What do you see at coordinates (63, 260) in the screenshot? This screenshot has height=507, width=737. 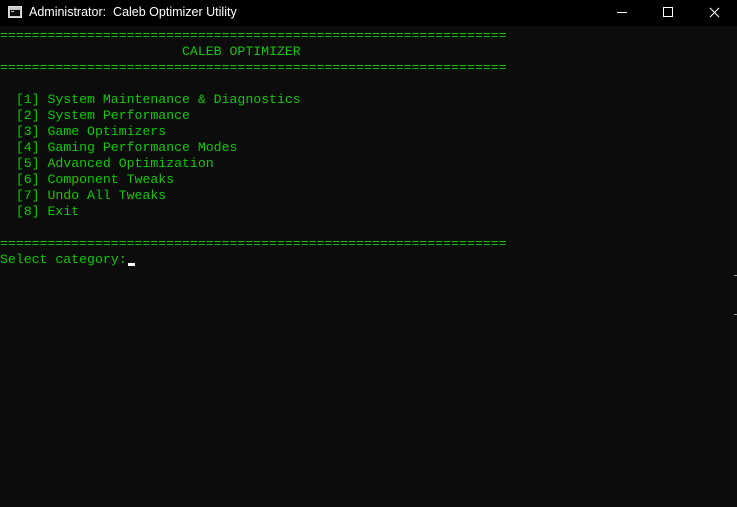 I see `input-prompt: Select category:` at bounding box center [63, 260].